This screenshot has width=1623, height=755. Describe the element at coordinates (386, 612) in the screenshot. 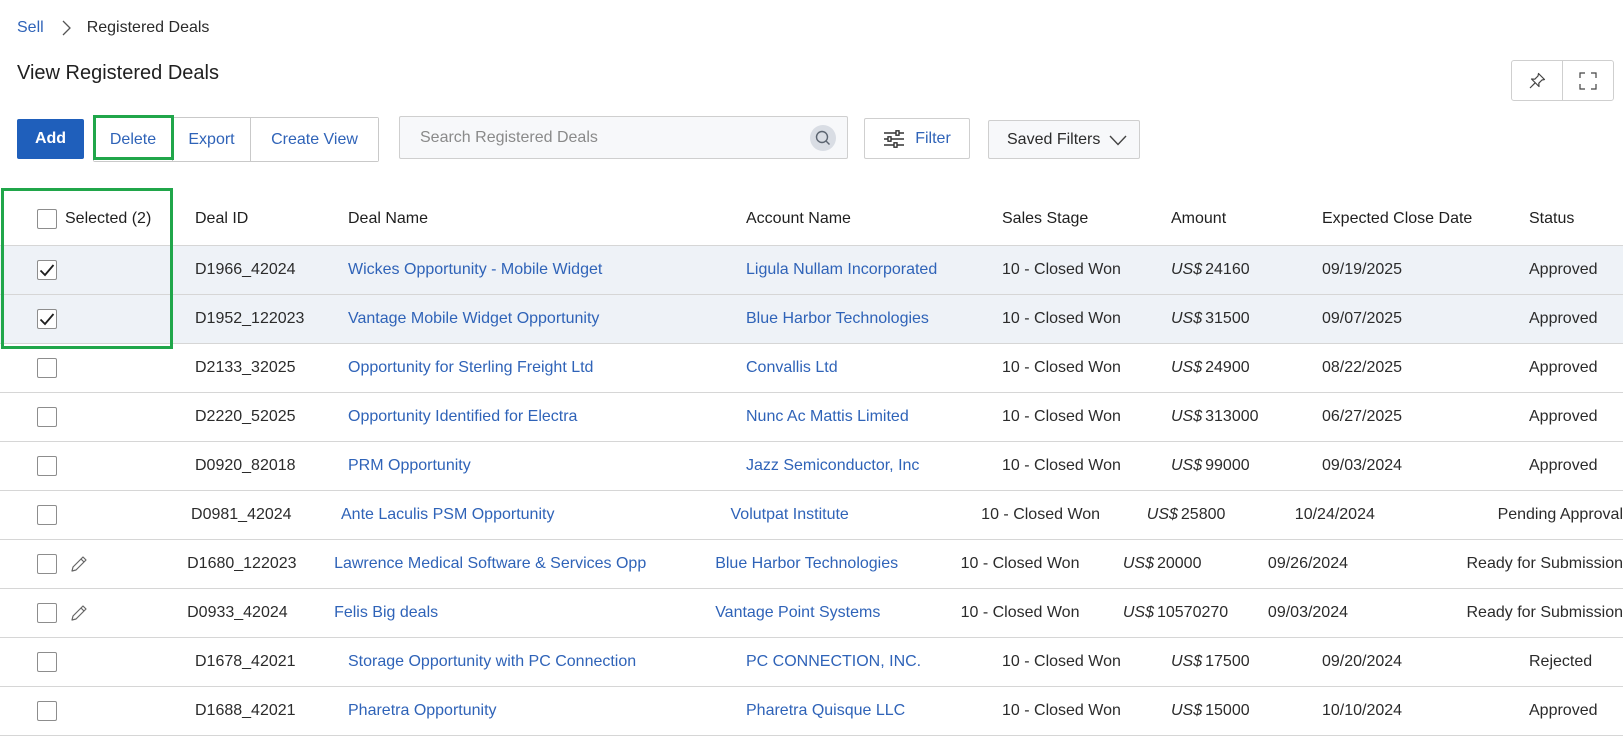

I see `deal-name-link: Felis Big deals` at that location.